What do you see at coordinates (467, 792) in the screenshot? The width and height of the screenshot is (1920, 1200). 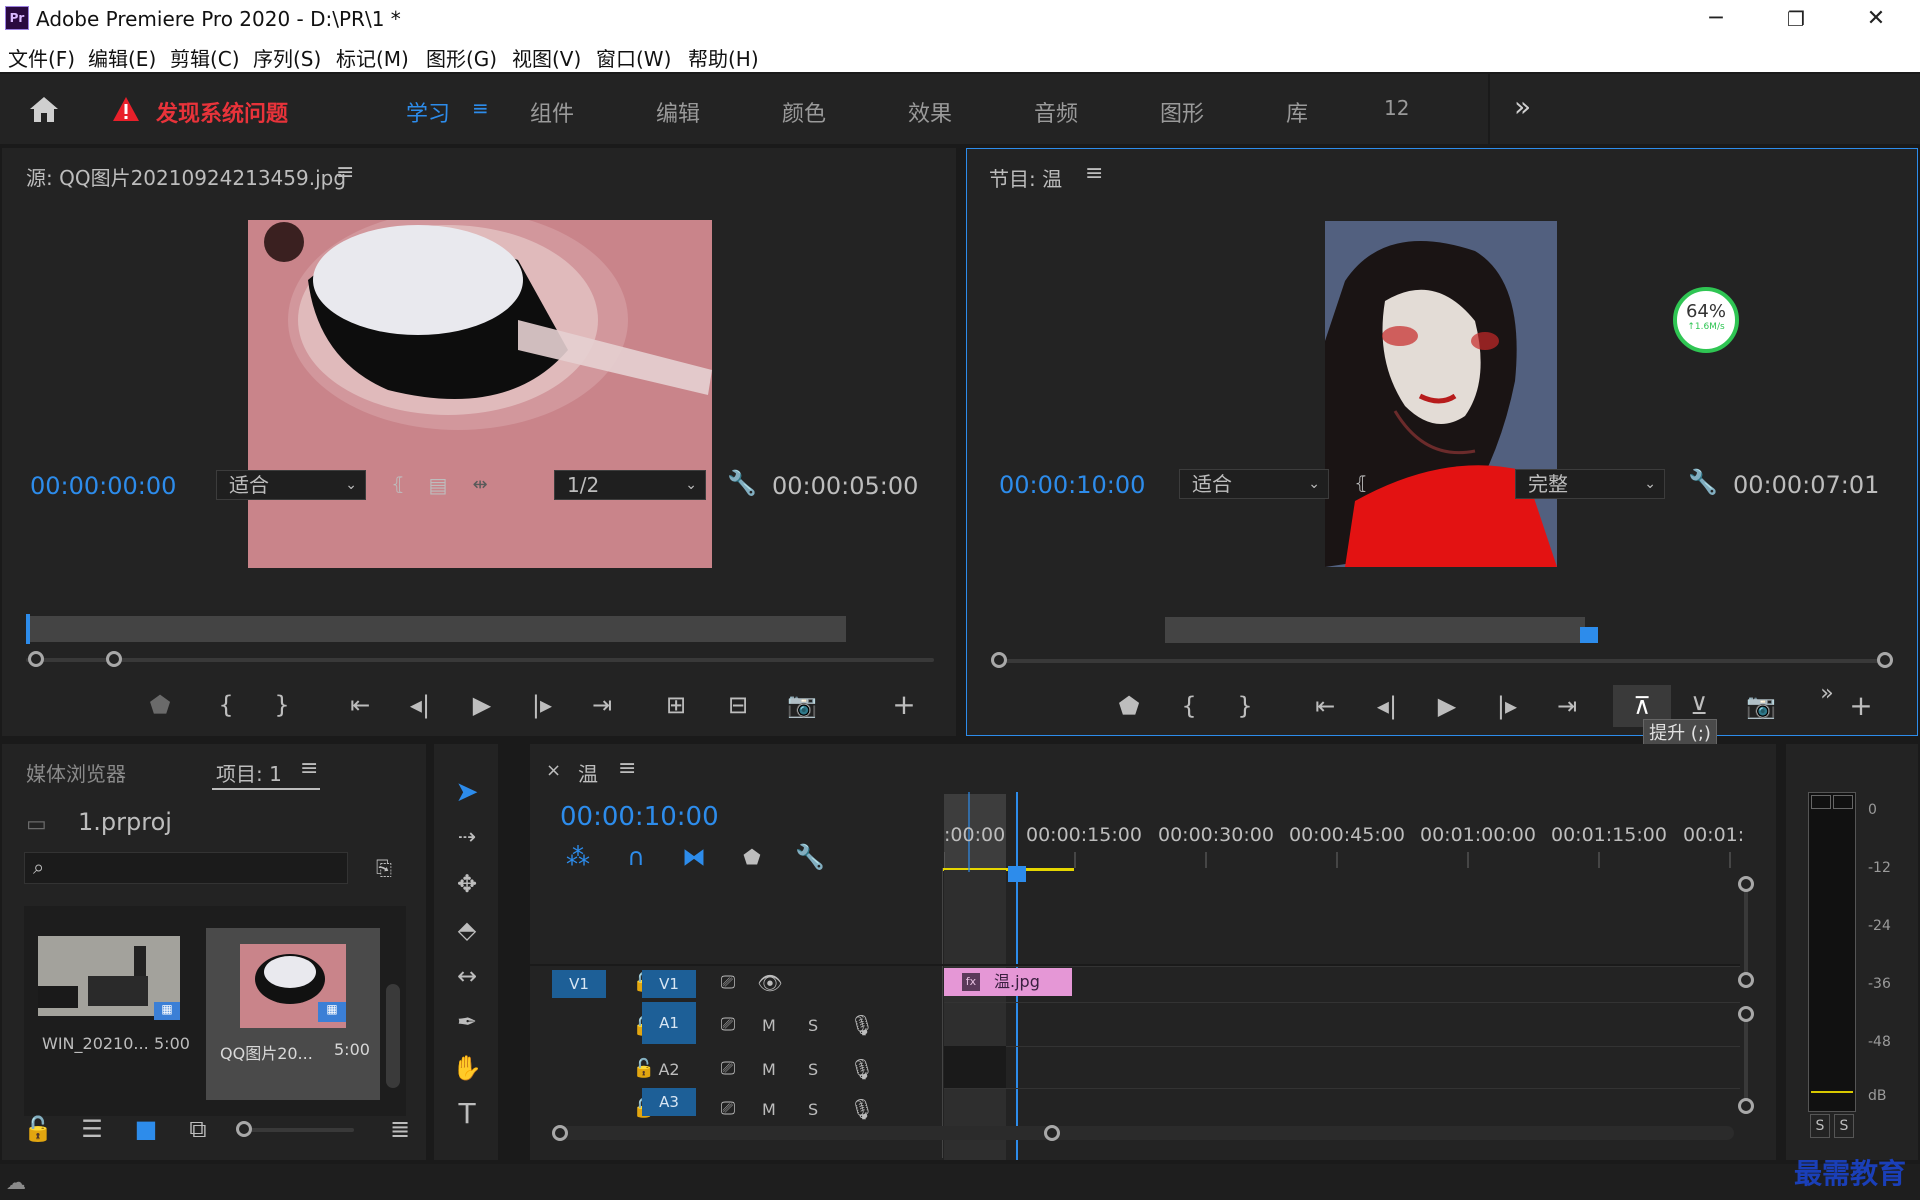 I see `selection-tool-icon: ➤` at bounding box center [467, 792].